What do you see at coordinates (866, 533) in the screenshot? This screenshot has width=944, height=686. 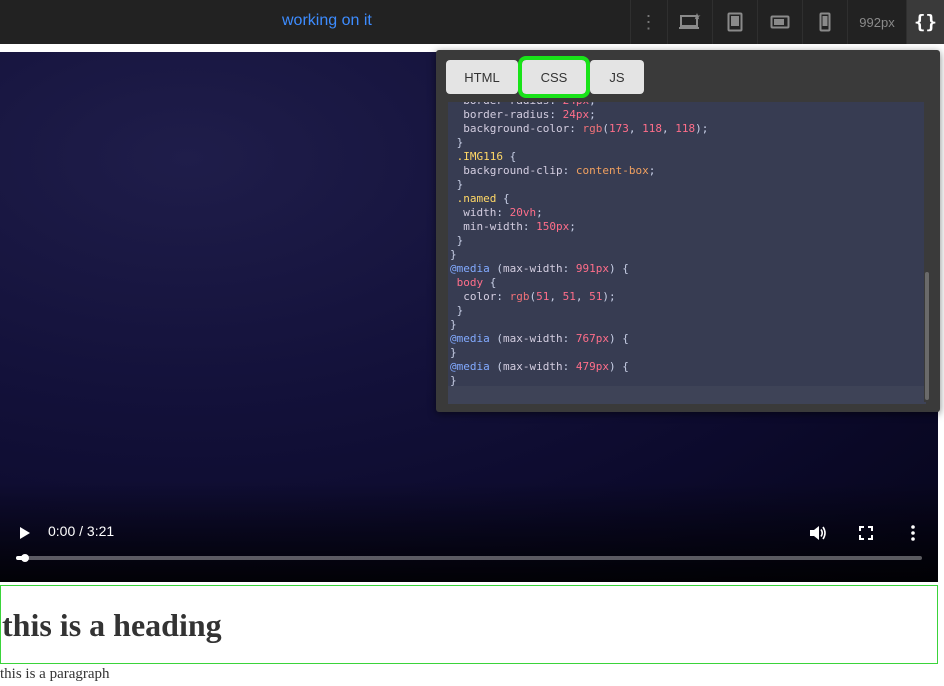 I see `fullscreen-icon` at bounding box center [866, 533].